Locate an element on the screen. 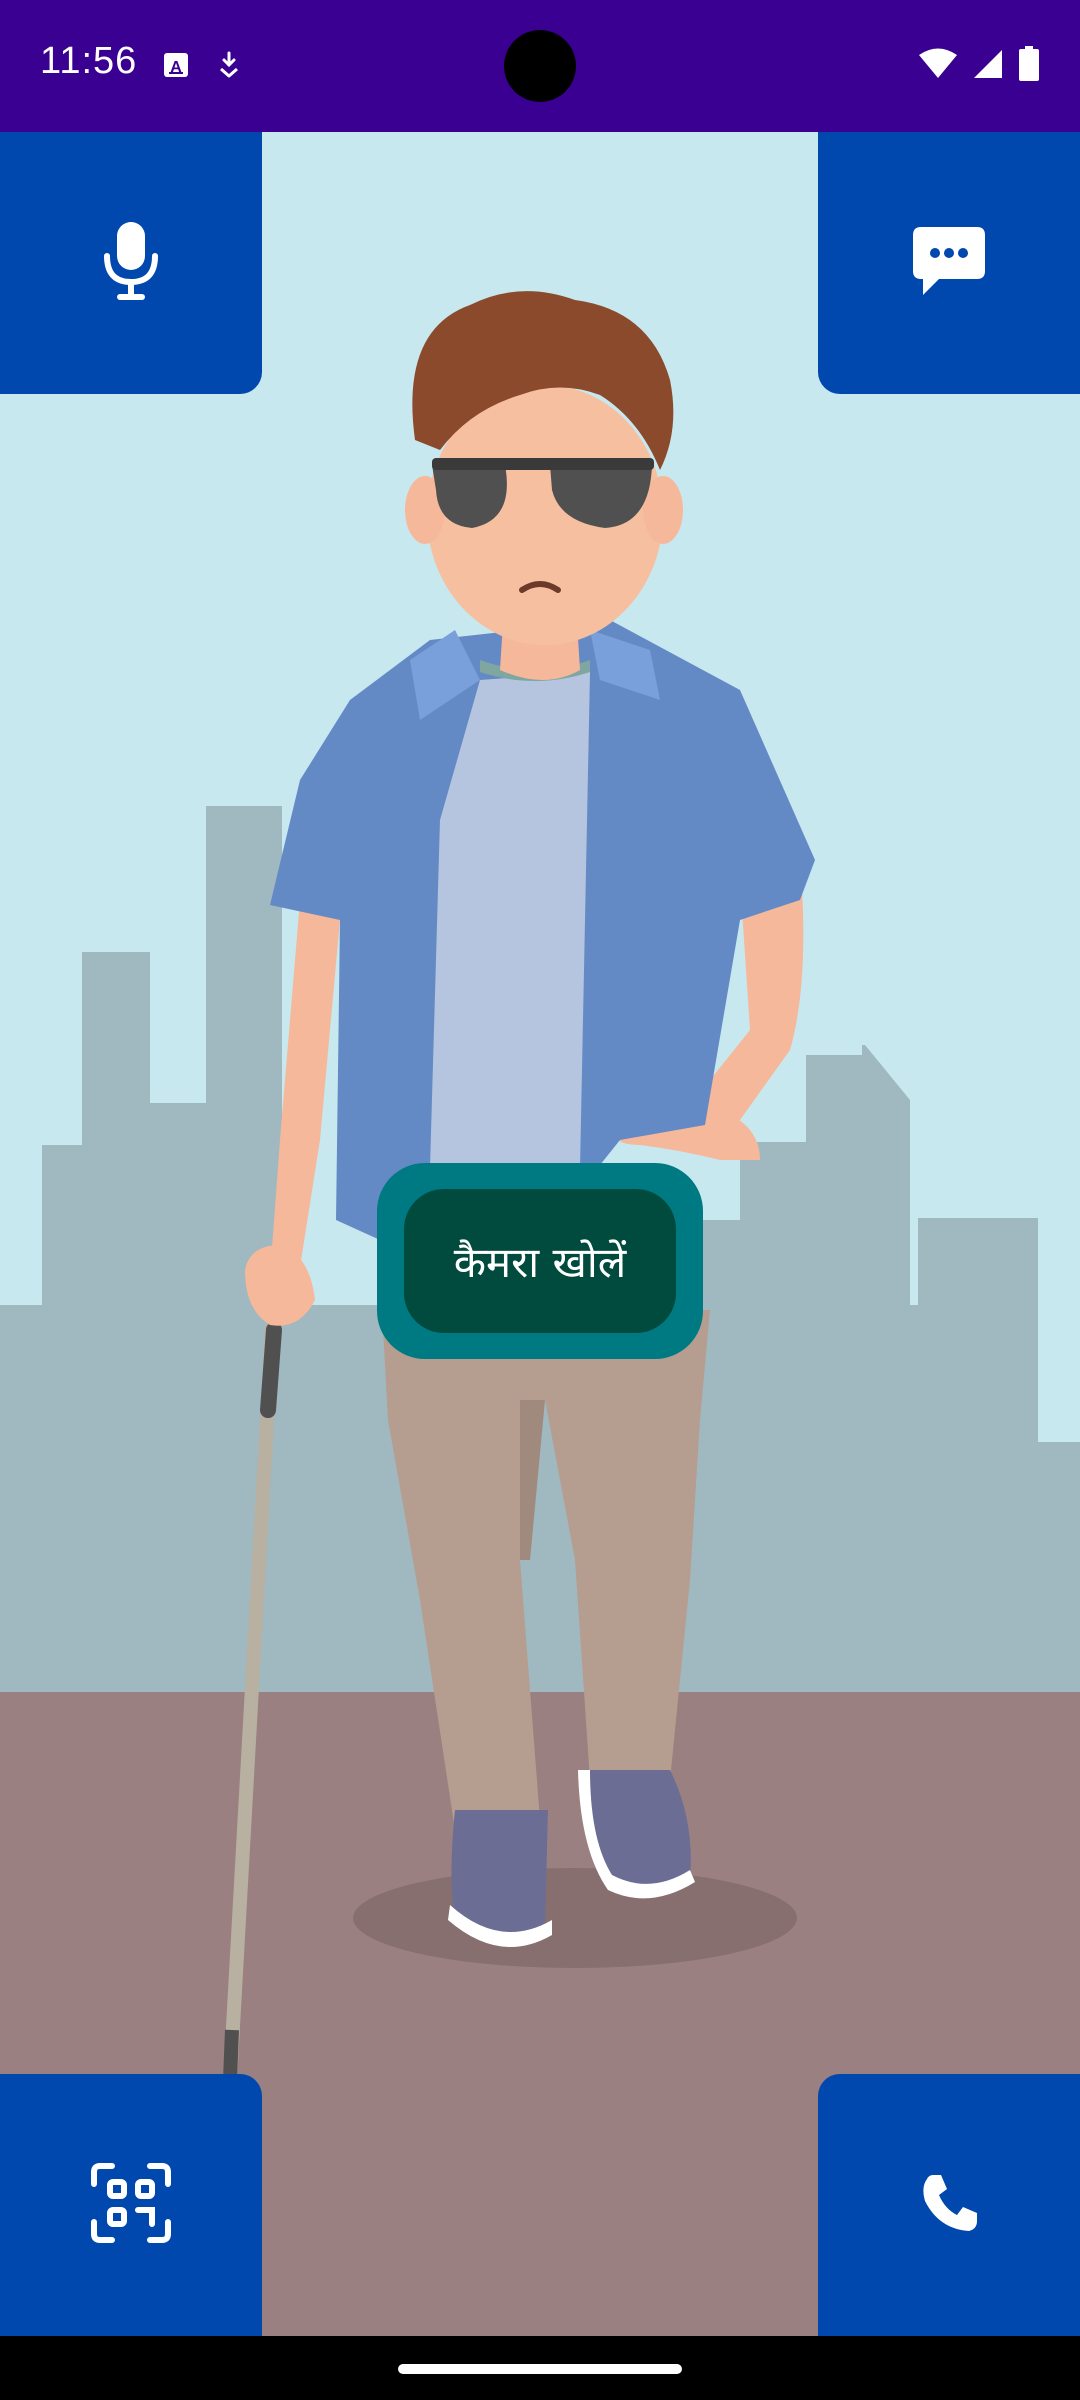  battery-icon is located at coordinates (1029, 66).